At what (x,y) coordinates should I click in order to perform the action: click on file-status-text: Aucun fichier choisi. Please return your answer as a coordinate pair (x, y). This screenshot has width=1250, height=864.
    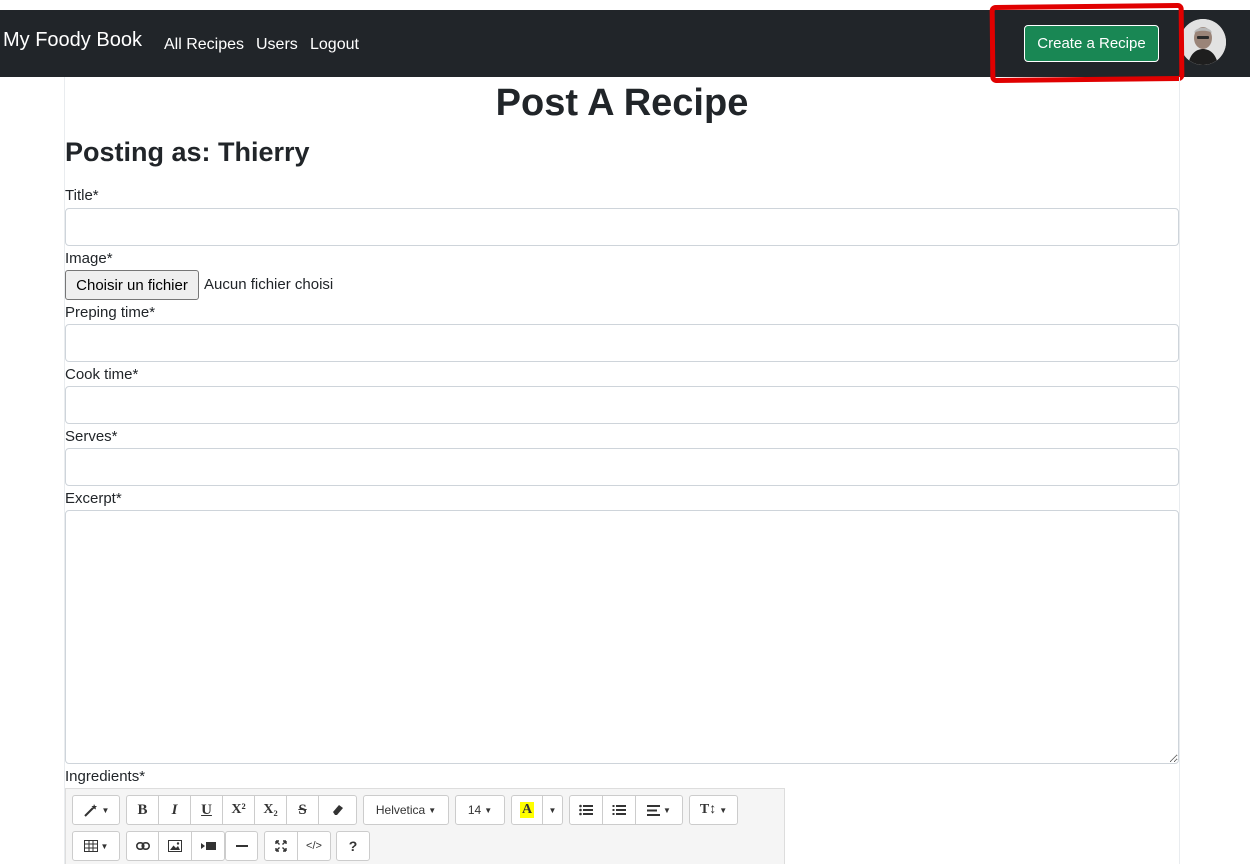
    Looking at the image, I should click on (269, 284).